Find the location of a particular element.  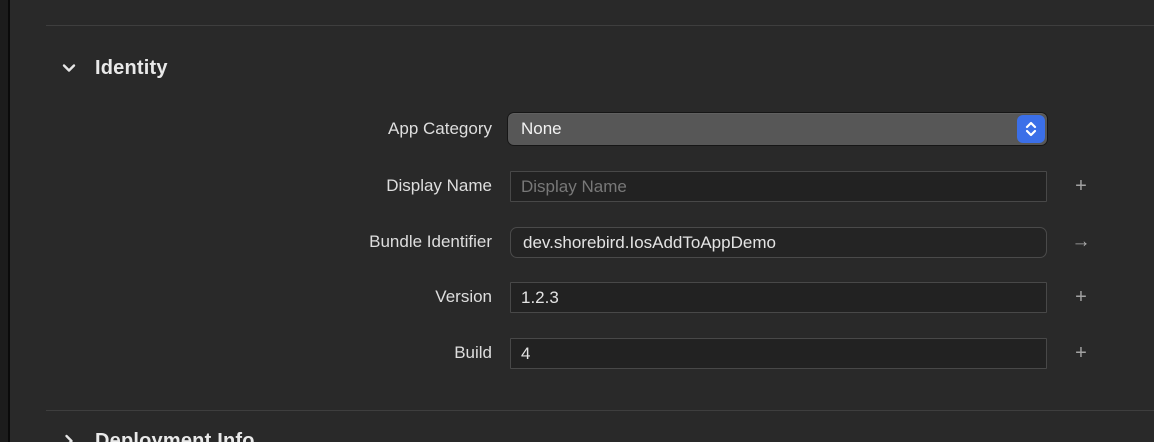

display-name-row: Display Name + is located at coordinates (577, 186).